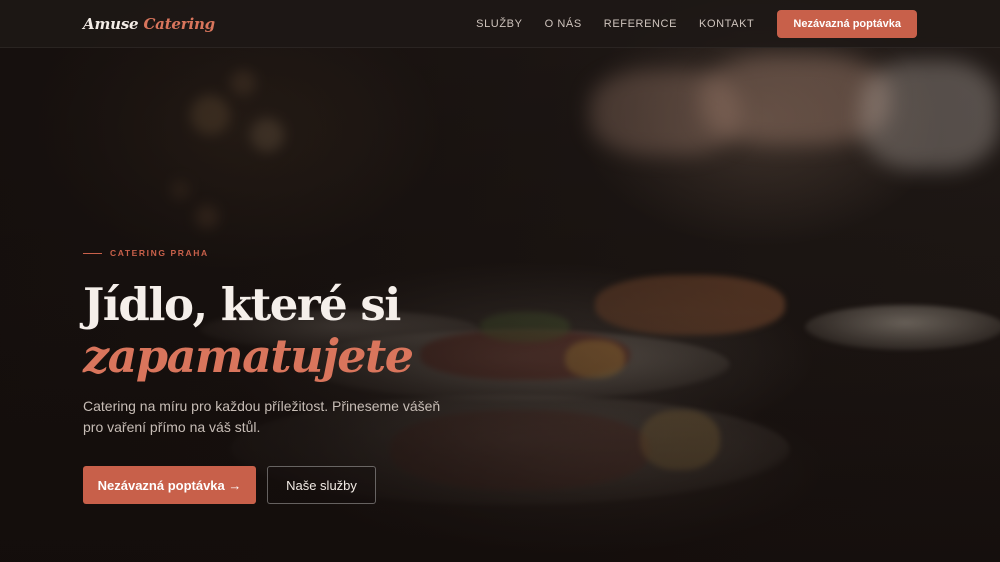 This screenshot has height=562, width=1000. I want to click on logo-accent-text: Catering, so click(179, 23).